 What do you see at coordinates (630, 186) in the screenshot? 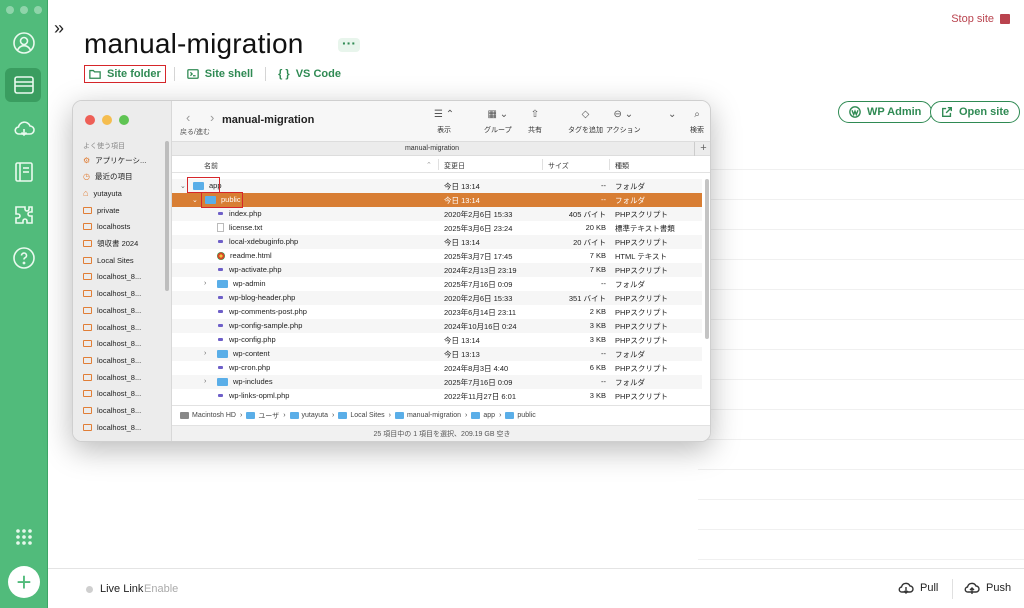
I see `file-kind: フォルダ` at bounding box center [630, 186].